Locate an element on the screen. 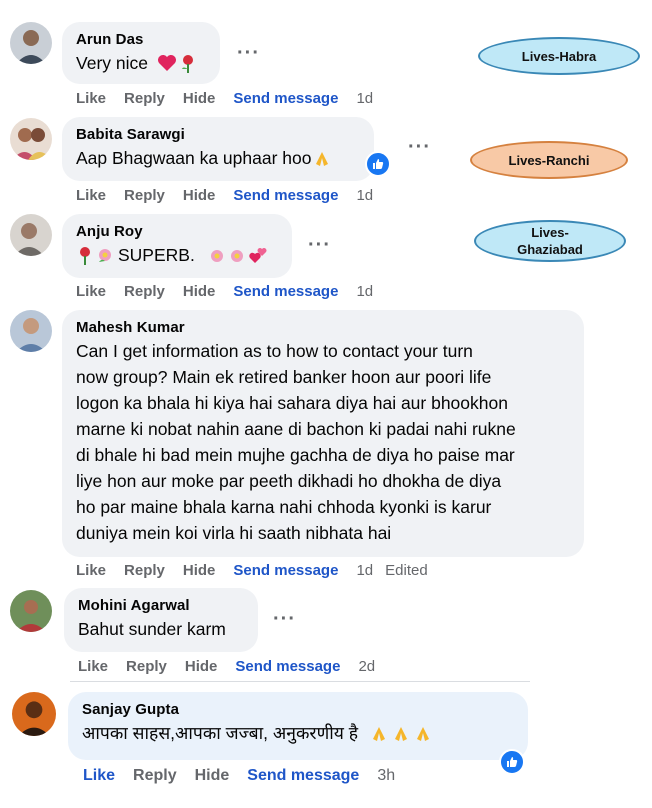 The height and width of the screenshot is (808, 652). commenter-name: Mahesh Kumar is located at coordinates (323, 328).